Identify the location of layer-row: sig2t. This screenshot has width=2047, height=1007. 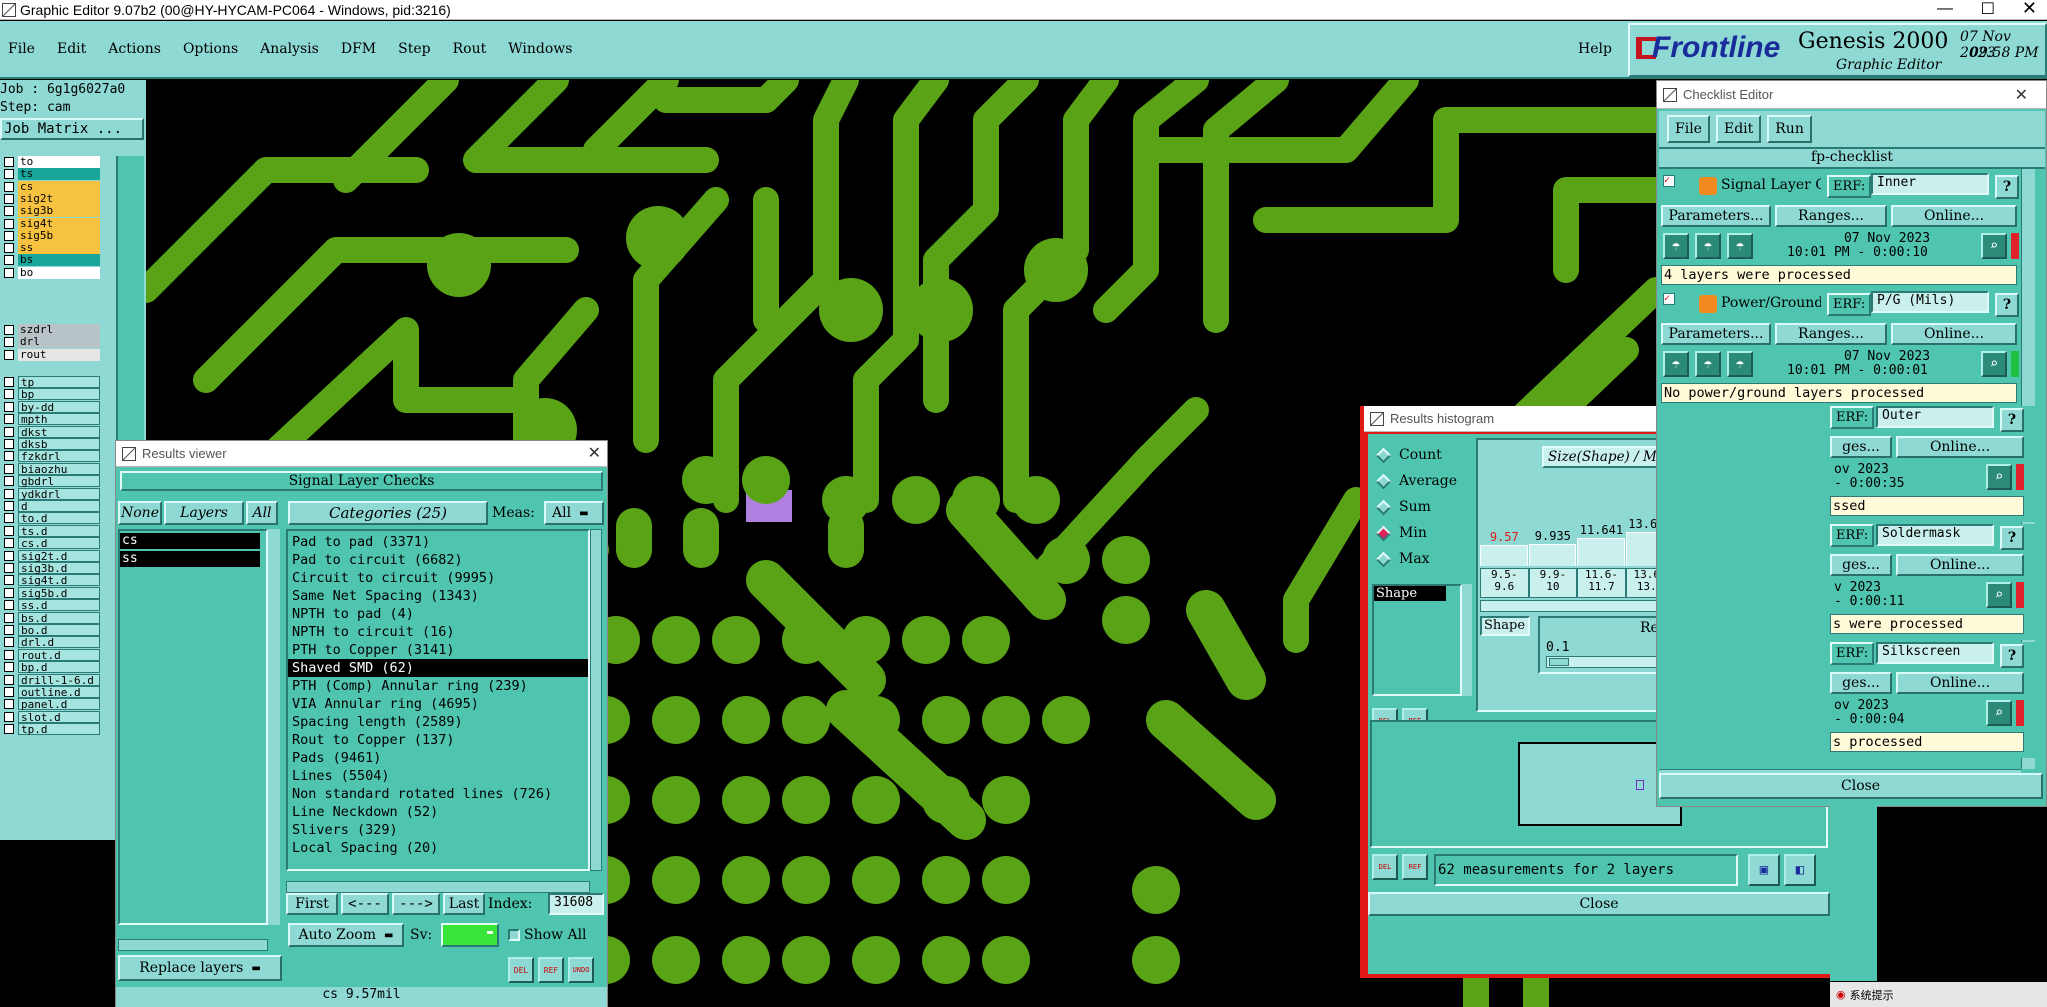
(56, 198).